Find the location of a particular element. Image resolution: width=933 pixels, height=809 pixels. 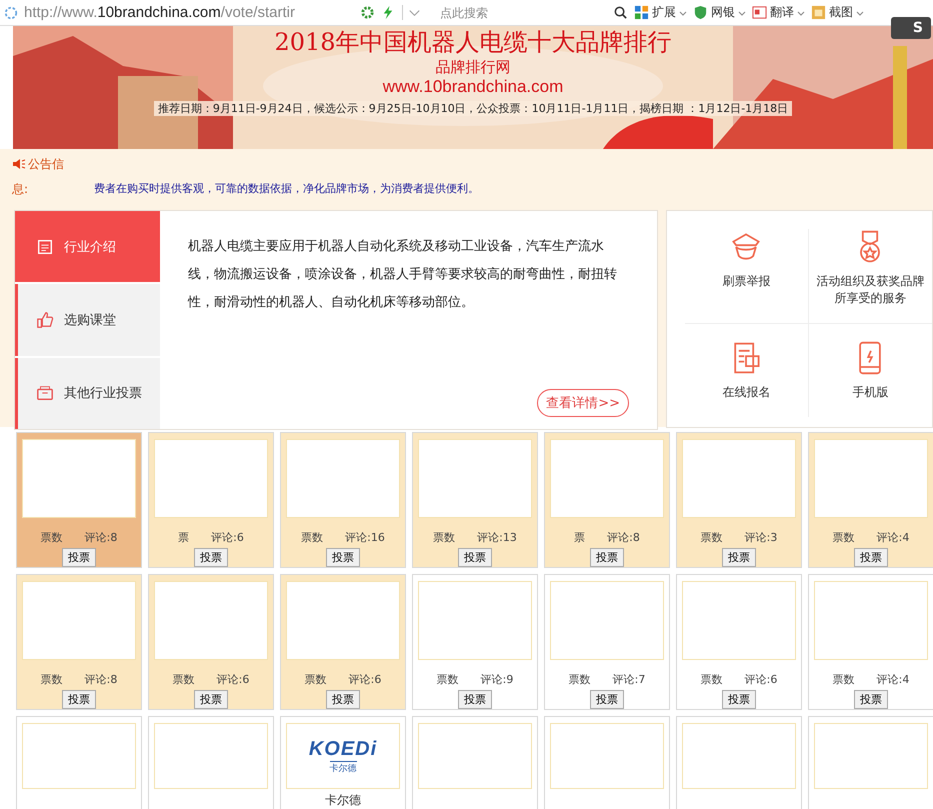

brand-card: 票 评论:6 投票 is located at coordinates (211, 500).